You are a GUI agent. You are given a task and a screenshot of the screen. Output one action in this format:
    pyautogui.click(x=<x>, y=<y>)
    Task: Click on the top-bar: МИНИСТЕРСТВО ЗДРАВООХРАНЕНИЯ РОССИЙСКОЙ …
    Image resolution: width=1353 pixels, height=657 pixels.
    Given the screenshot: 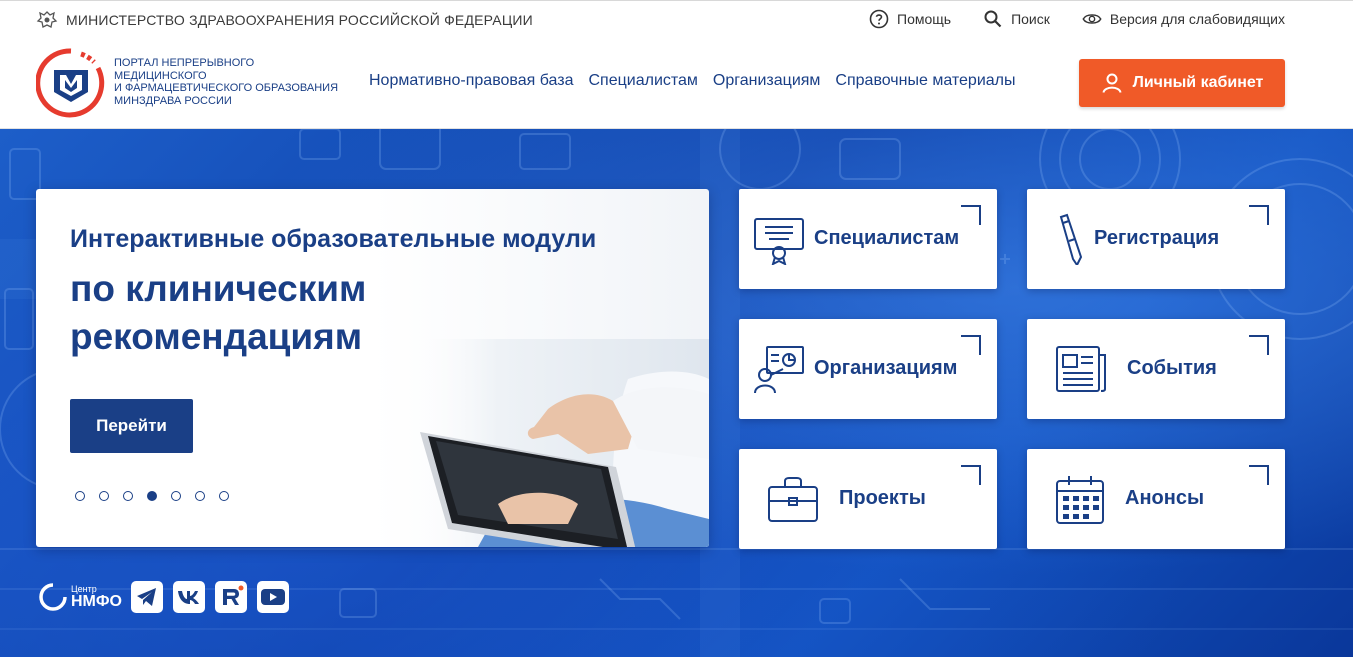 What is the action you would take?
    pyautogui.click(x=676, y=19)
    